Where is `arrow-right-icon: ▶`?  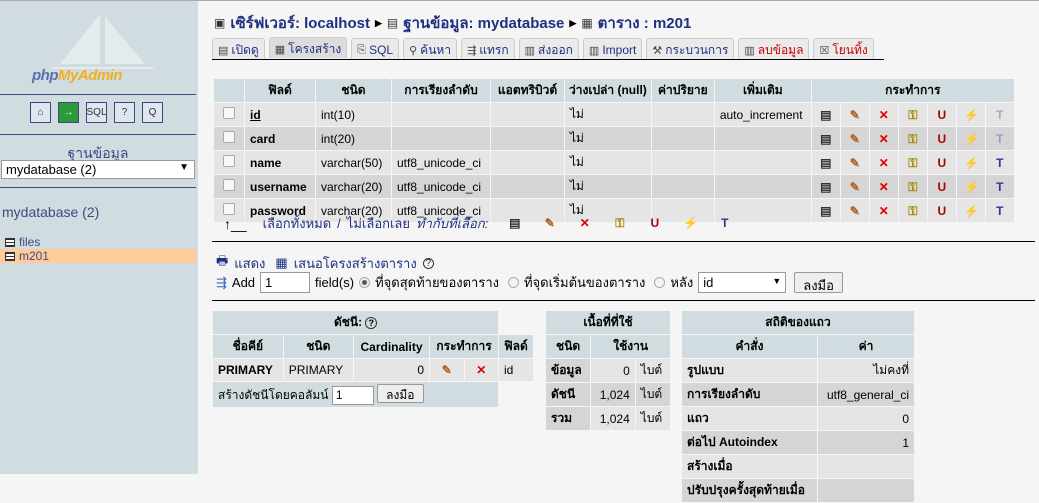 arrow-right-icon: ▶ is located at coordinates (378, 22).